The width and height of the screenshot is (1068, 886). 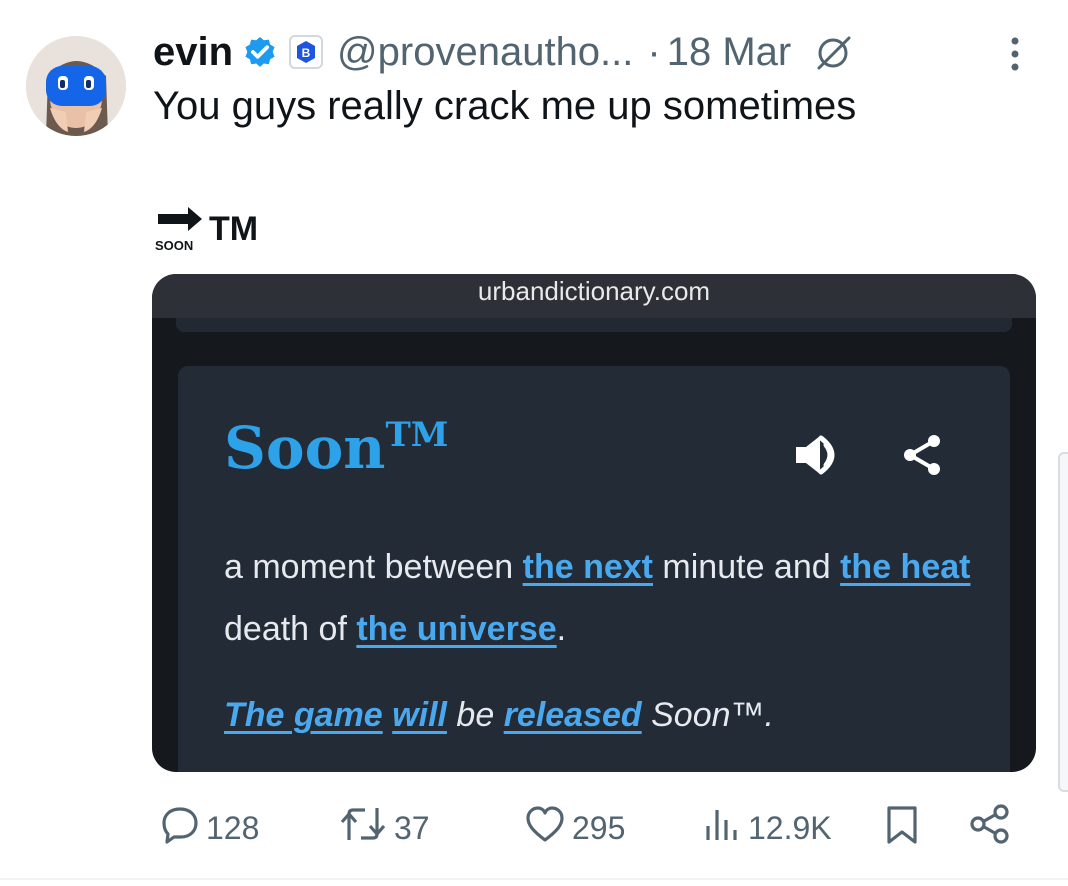 I want to click on example-segment: Soon™., so click(x=707, y=715).